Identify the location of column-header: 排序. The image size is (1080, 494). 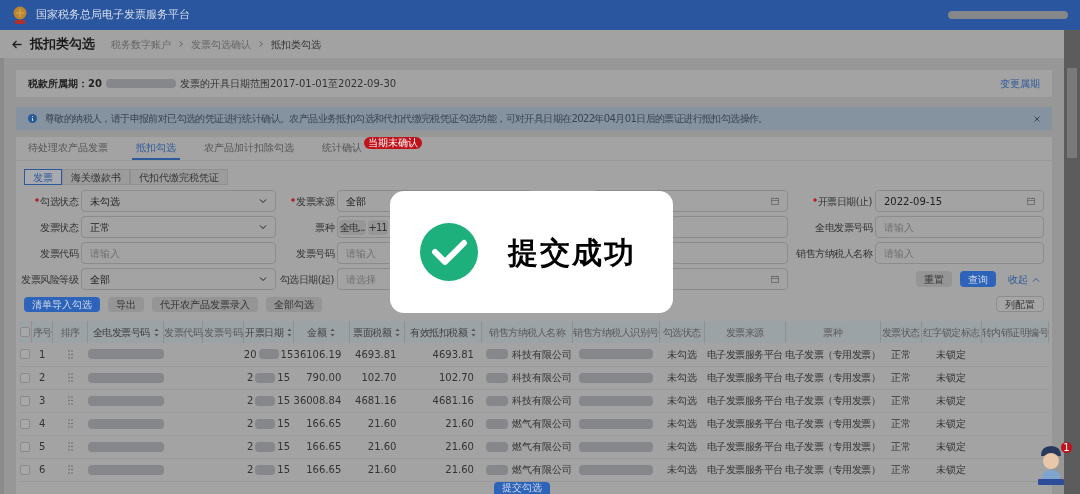
(70, 332).